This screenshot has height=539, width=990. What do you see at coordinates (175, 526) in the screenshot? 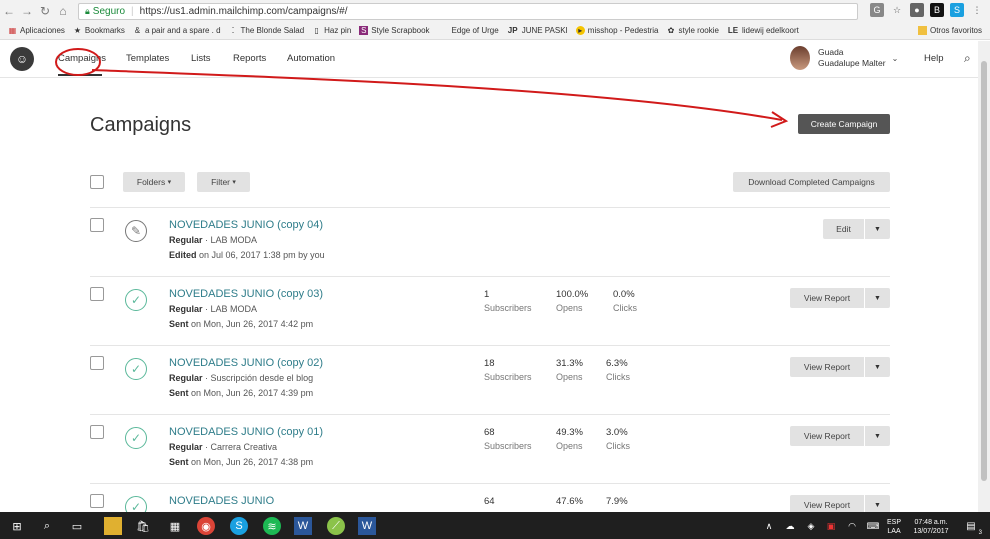
I see `calculator-icon: ▦` at bounding box center [175, 526].